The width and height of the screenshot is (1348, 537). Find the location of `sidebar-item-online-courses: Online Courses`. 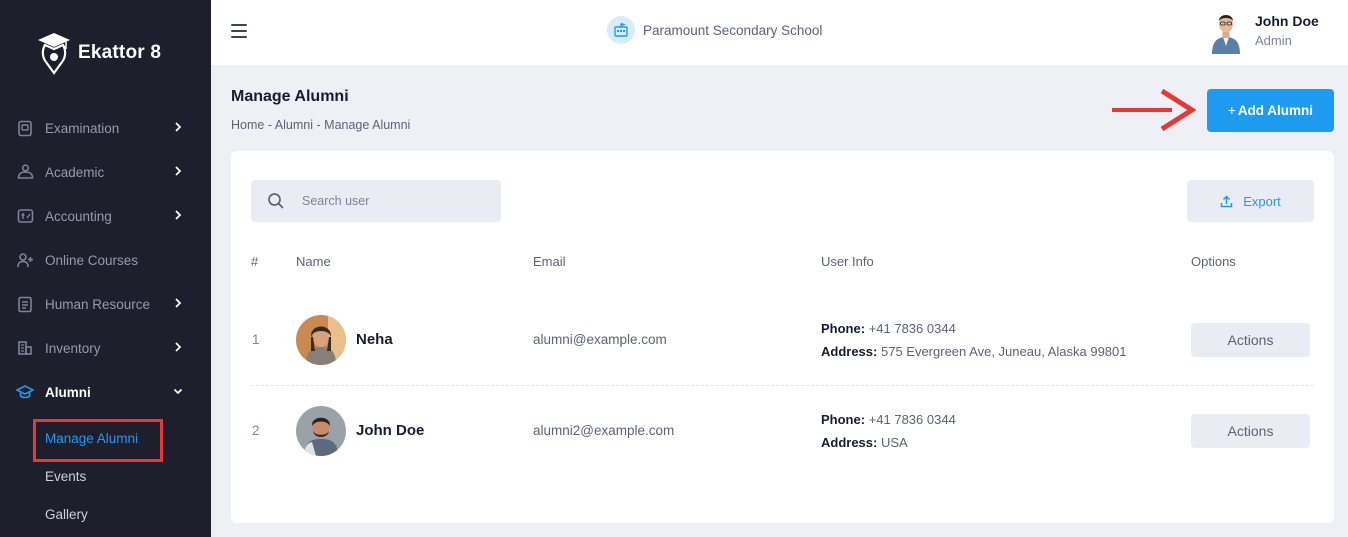

sidebar-item-online-courses: Online Courses is located at coordinates (105, 260).